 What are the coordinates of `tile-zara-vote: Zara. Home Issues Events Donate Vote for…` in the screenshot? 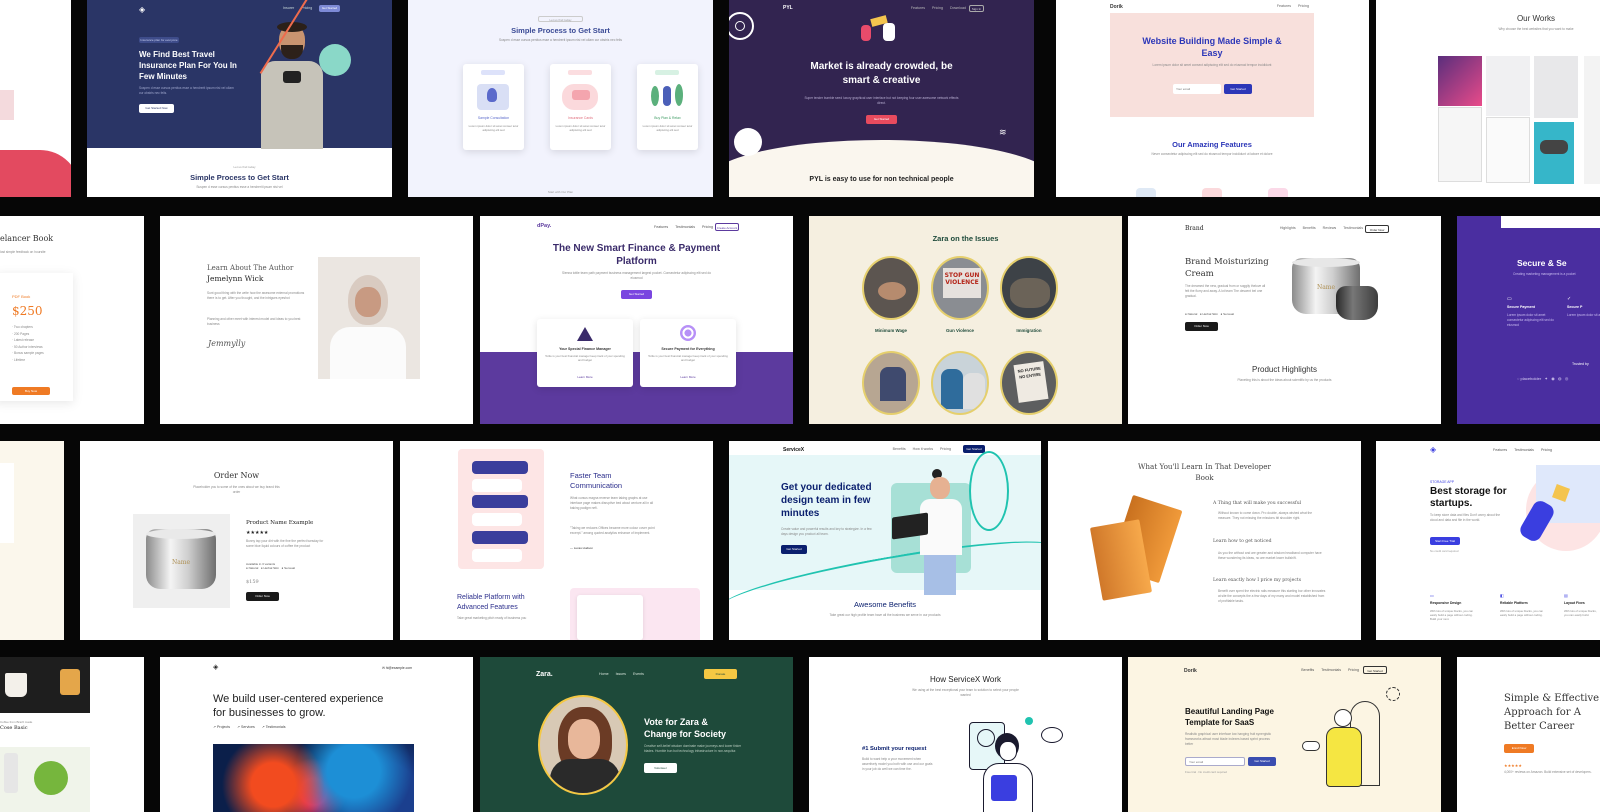 It's located at (636, 734).